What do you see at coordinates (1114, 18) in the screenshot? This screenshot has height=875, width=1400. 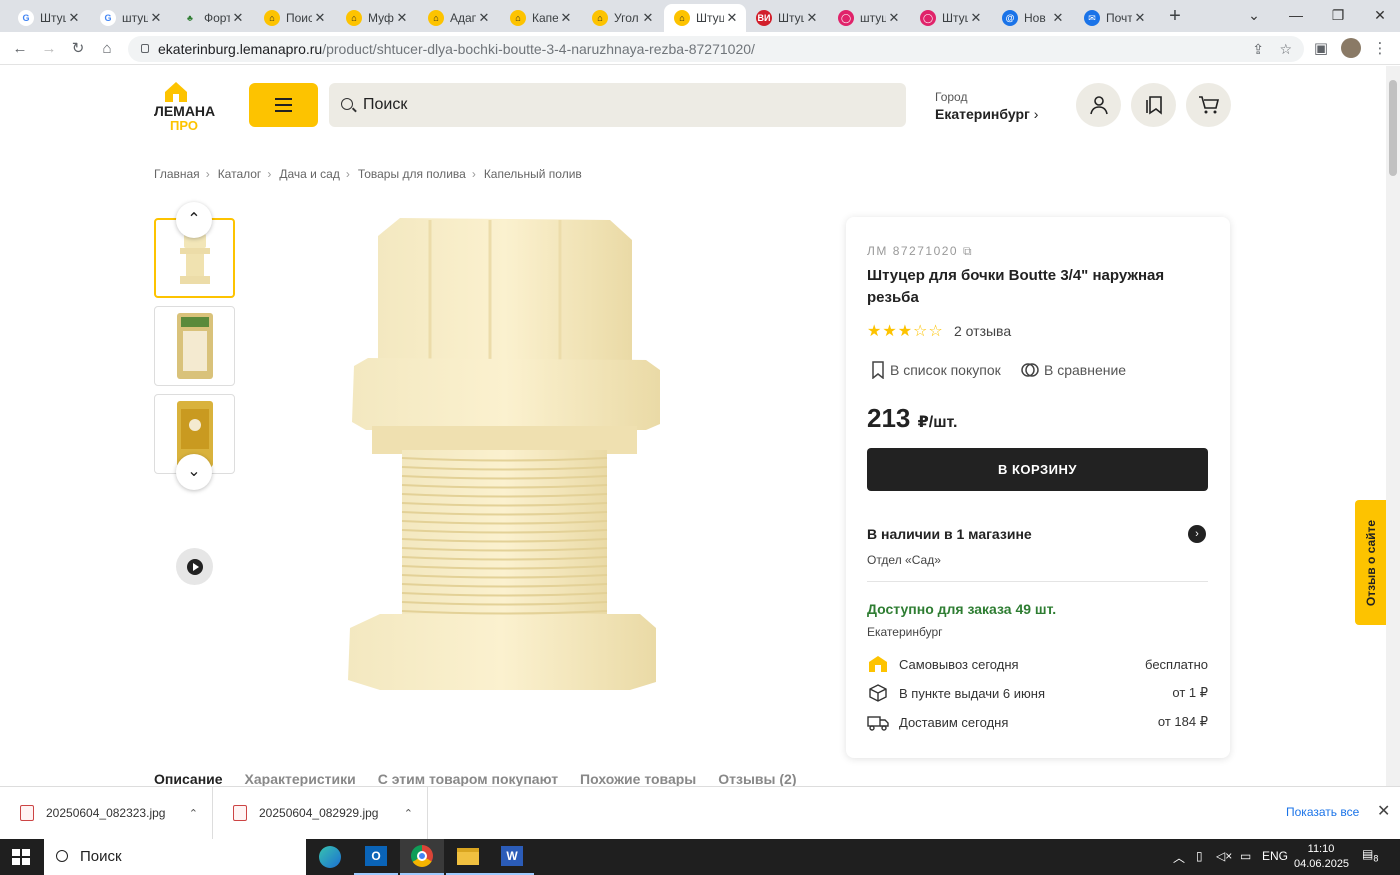 I see `browser-tab: ✉ Почт ✕` at bounding box center [1114, 18].